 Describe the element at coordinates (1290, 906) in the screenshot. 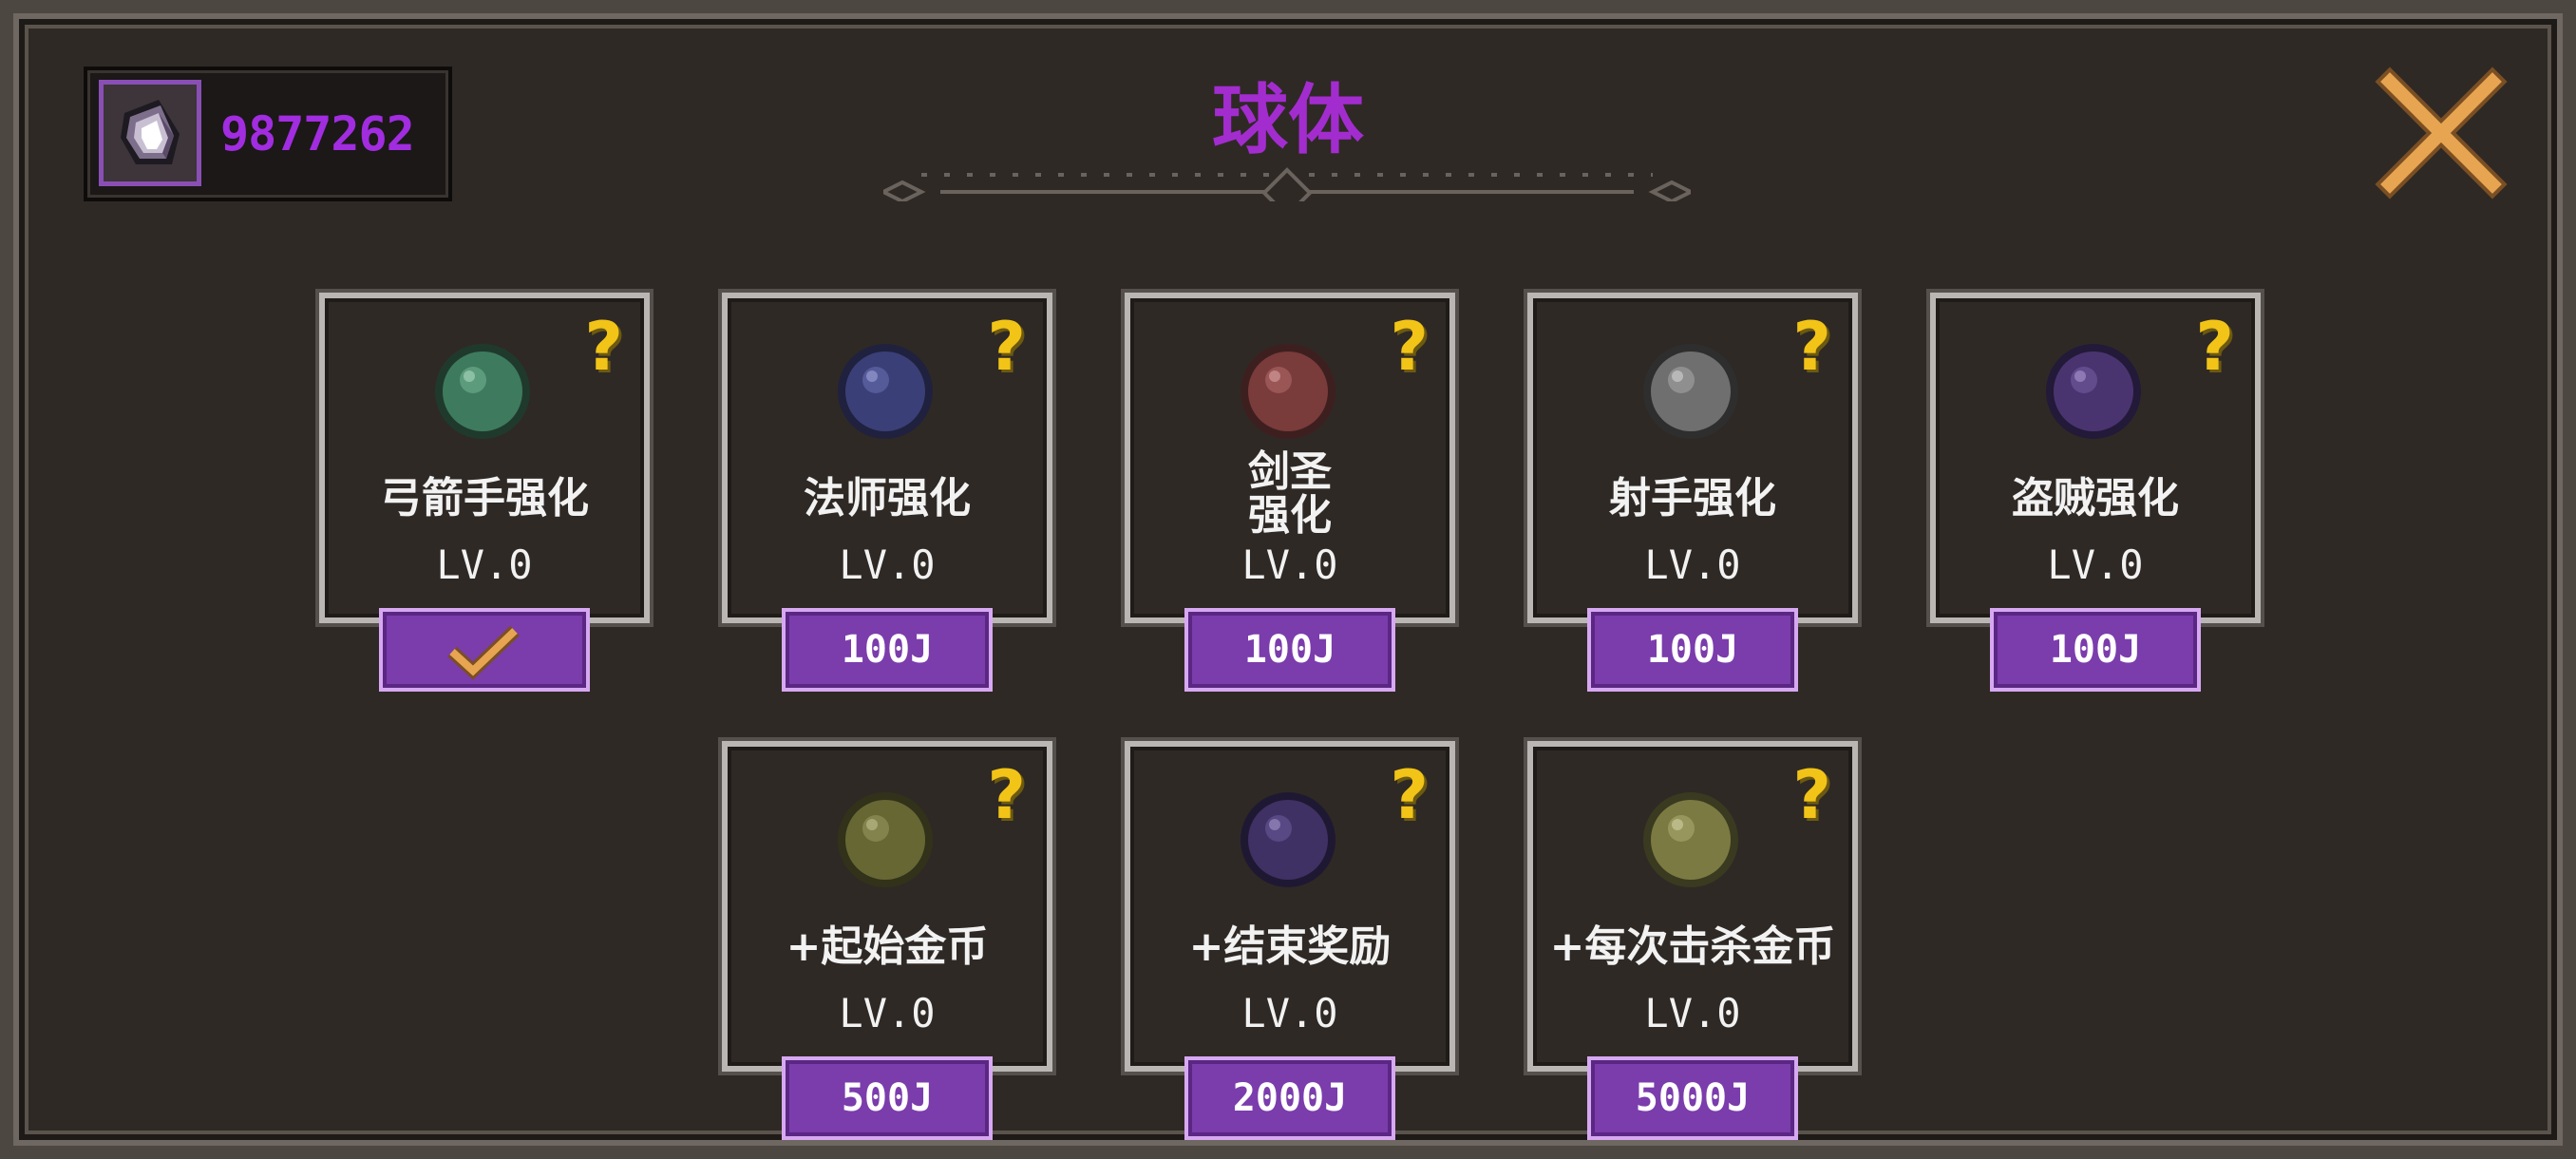

I see `upgrade-card-end-reward: ? +结束奖励 LV.0` at that location.